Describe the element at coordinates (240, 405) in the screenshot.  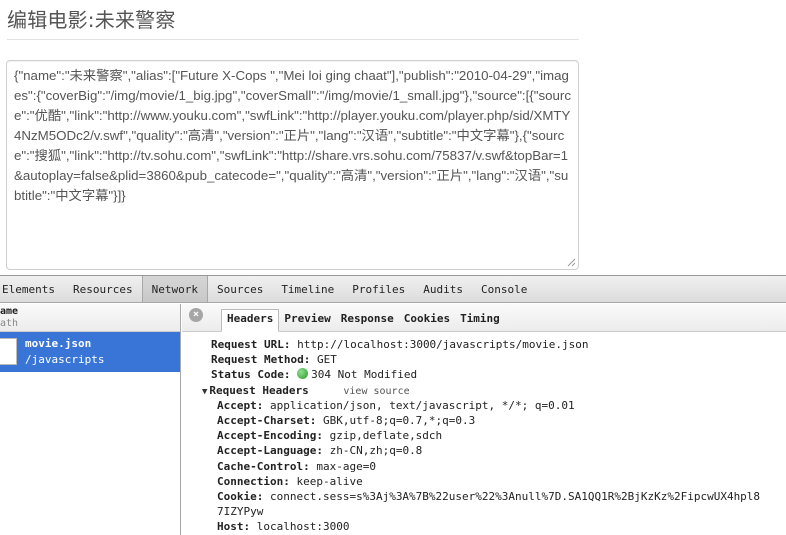
I see `header-key: Accept:` at that location.